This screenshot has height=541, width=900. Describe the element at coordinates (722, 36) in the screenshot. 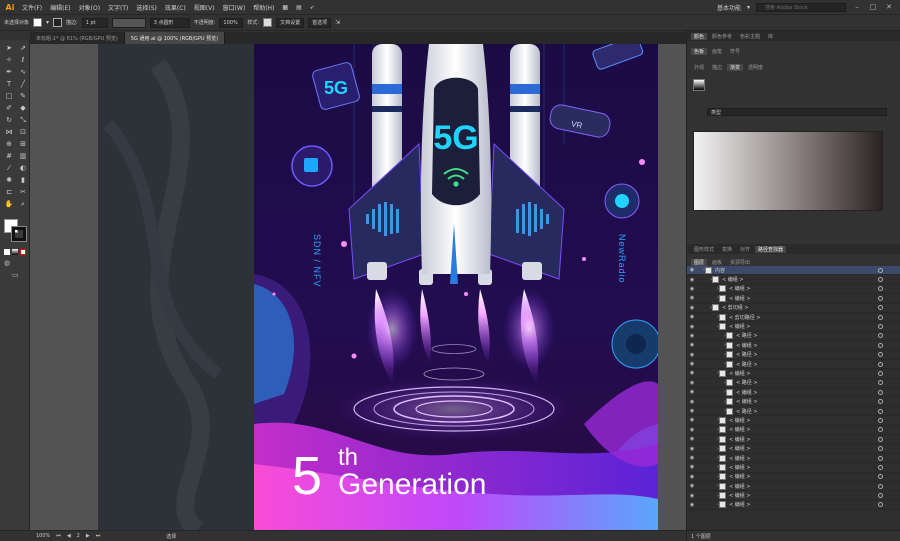

I see `tab-color-guide: 颜色参考` at that location.